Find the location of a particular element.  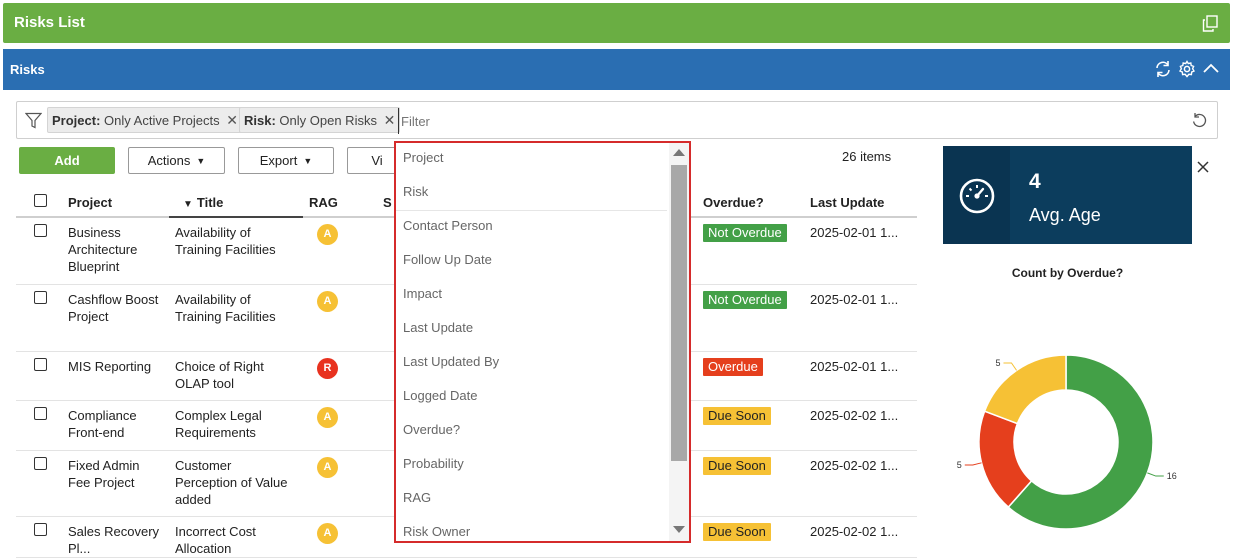

project-cell: Cashflow Boost Project is located at coordinates (115, 318).